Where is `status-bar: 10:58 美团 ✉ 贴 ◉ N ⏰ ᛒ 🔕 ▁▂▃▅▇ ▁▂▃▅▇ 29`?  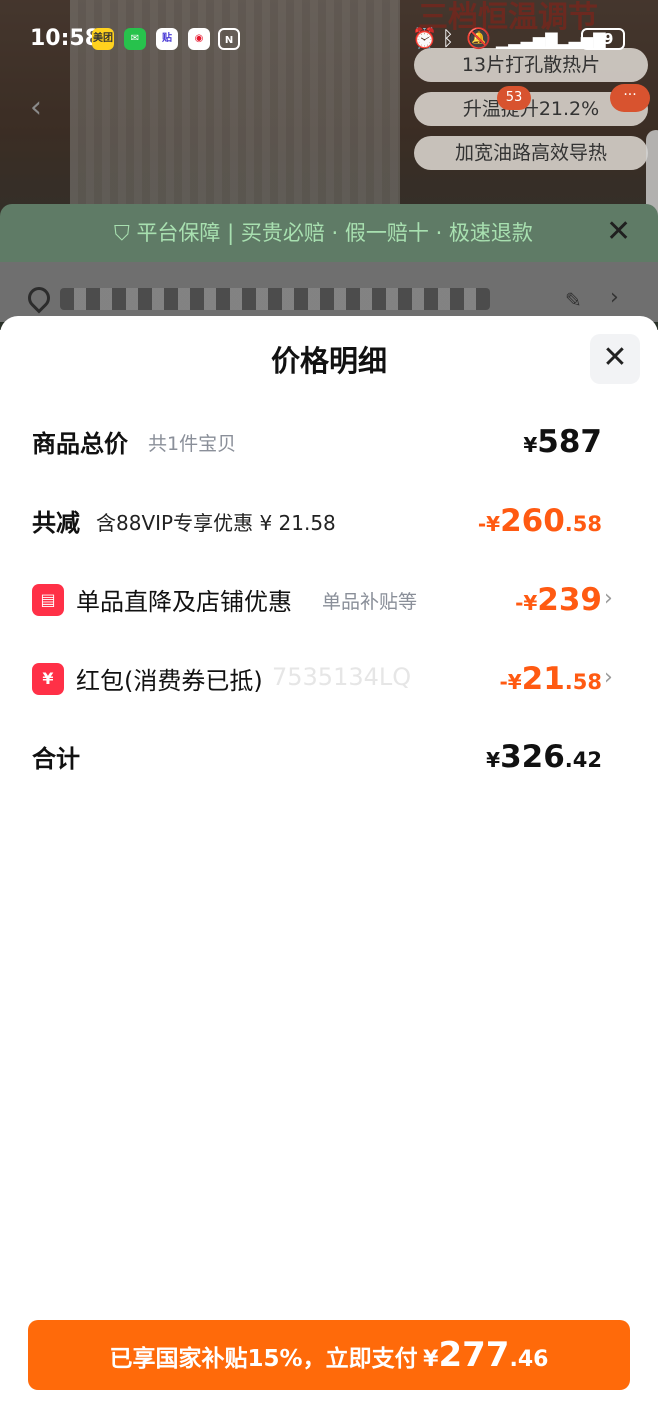
status-bar: 10:58 美团 ✉ 贴 ◉ N ⏰ ᛒ 🔕 ▁▂▃▅▇ ▁▂▃▅▇ 29 is located at coordinates (329, 35).